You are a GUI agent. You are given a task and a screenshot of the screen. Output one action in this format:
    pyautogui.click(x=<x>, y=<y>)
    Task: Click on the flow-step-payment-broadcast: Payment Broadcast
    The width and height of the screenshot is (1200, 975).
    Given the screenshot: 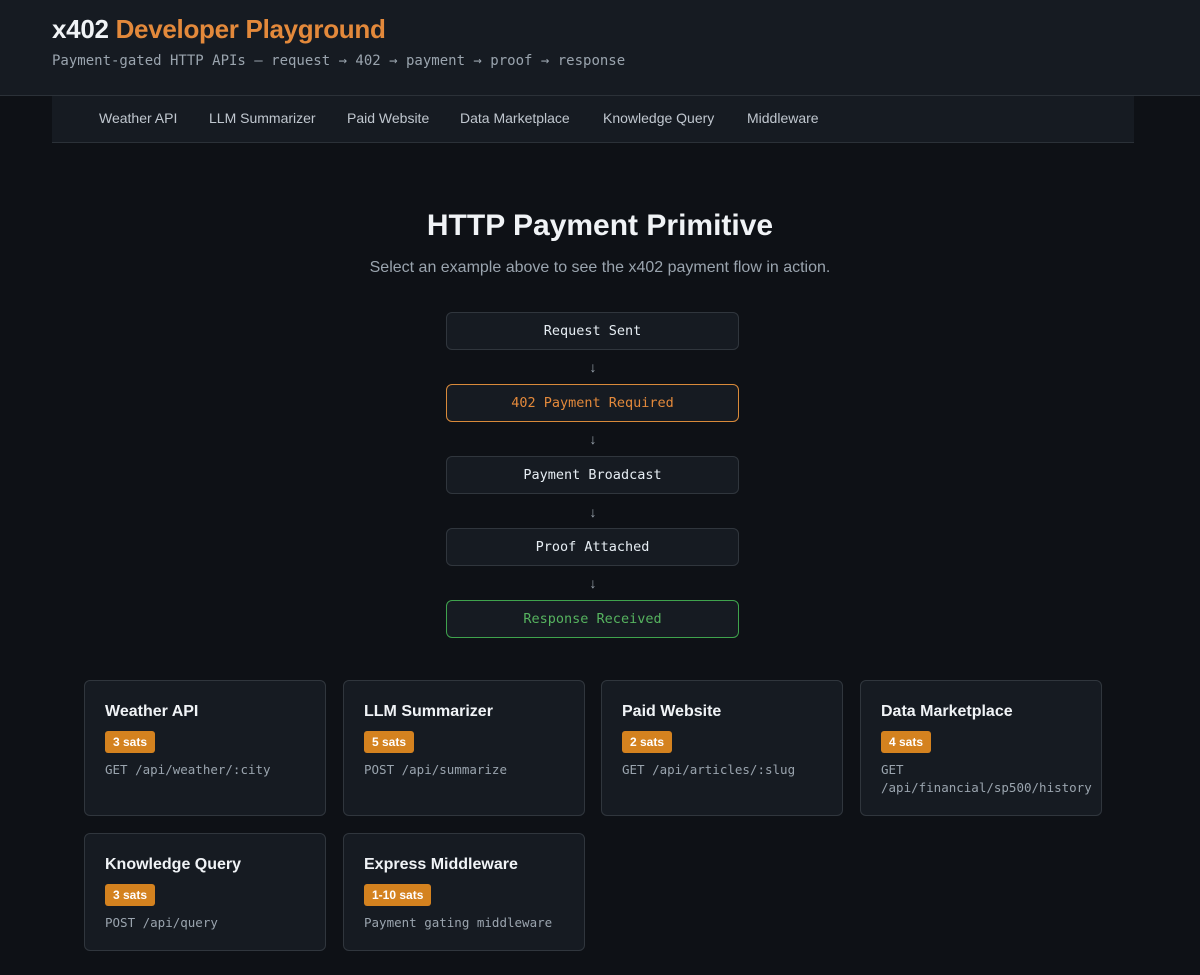 What is the action you would take?
    pyautogui.click(x=592, y=475)
    